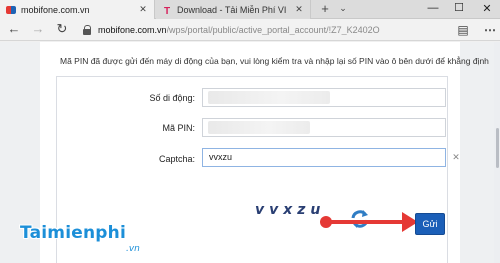  What do you see at coordinates (178, 128) in the screenshot?
I see `pin-label: Mã PIN:` at bounding box center [178, 128].